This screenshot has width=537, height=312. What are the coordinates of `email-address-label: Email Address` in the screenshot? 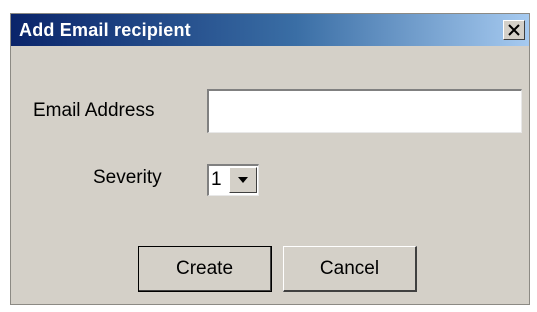 It's located at (94, 110).